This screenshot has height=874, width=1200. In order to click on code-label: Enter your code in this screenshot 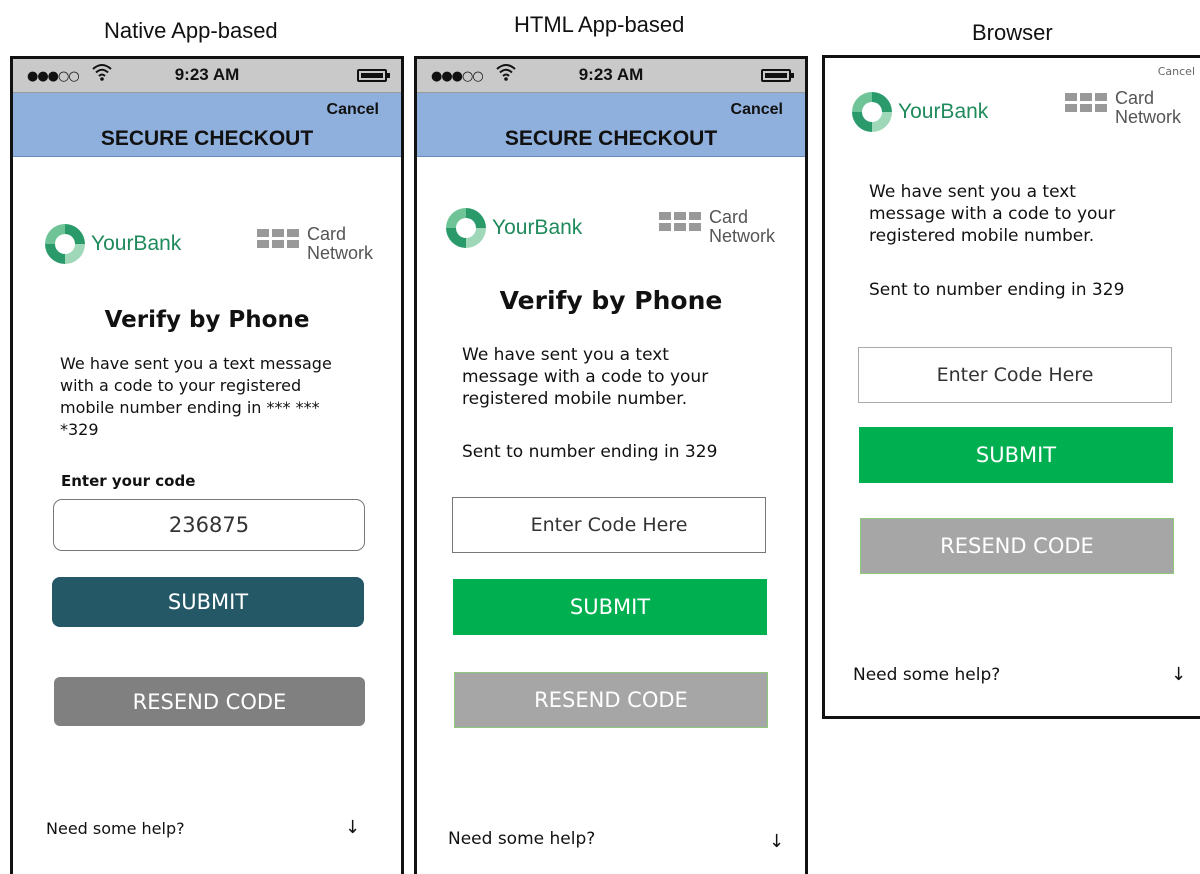, I will do `click(128, 481)`.